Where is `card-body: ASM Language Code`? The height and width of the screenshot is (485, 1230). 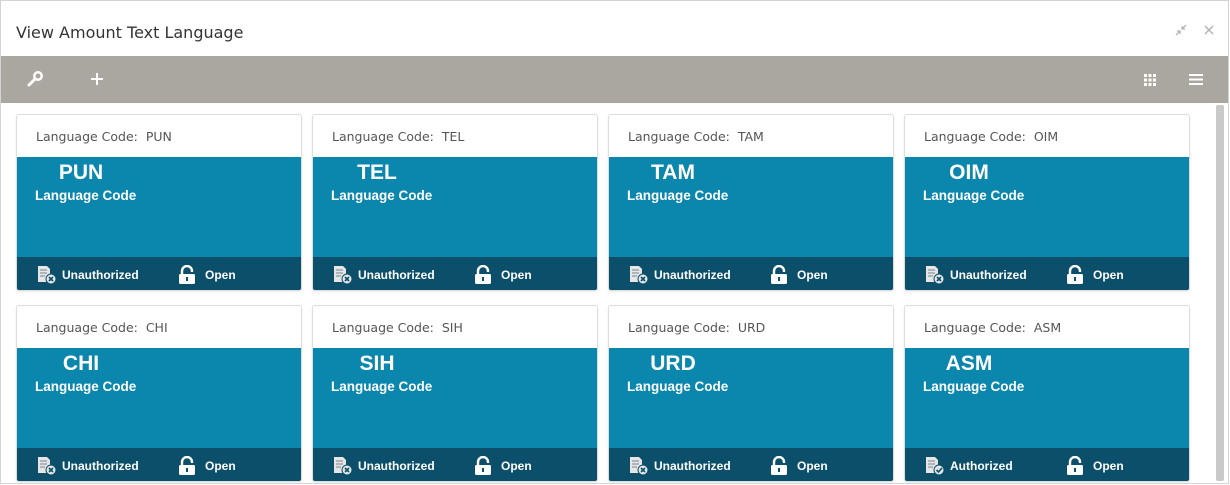 card-body: ASM Language Code is located at coordinates (1047, 398).